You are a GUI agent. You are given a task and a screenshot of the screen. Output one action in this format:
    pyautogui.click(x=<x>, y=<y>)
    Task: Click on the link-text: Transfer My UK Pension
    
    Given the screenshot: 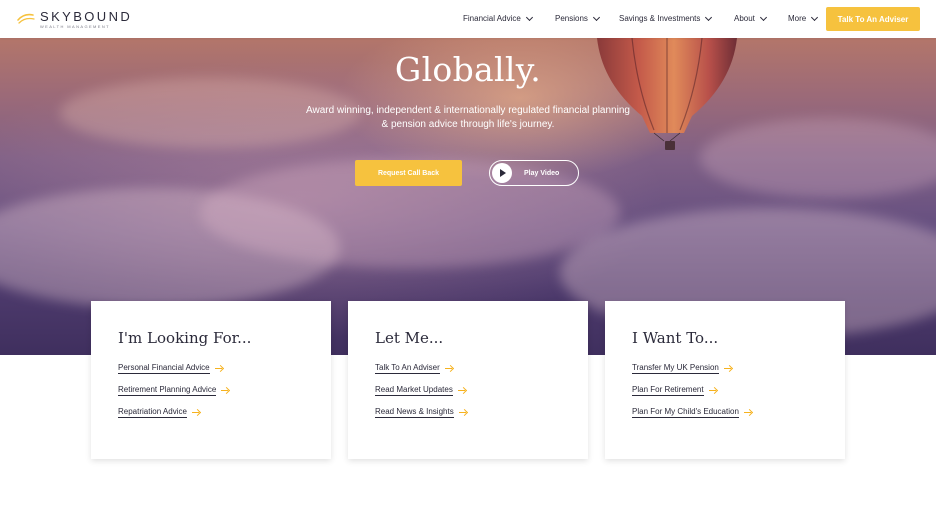 What is the action you would take?
    pyautogui.click(x=675, y=368)
    